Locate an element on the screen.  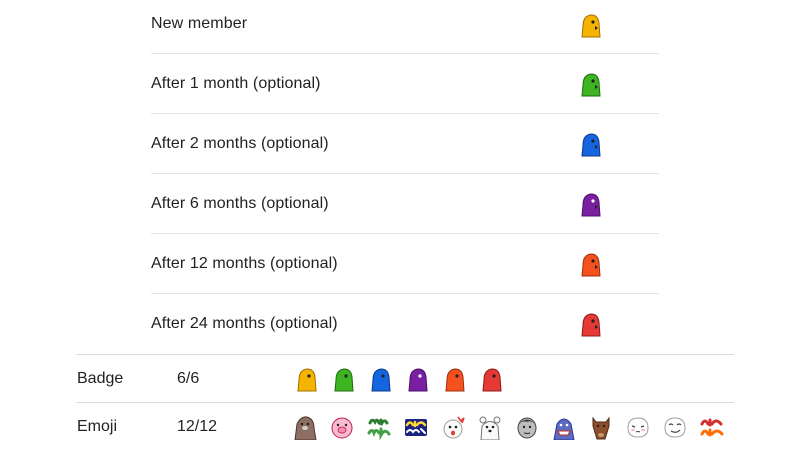
polar-bear-emoji-icon is located at coordinates (490, 428).